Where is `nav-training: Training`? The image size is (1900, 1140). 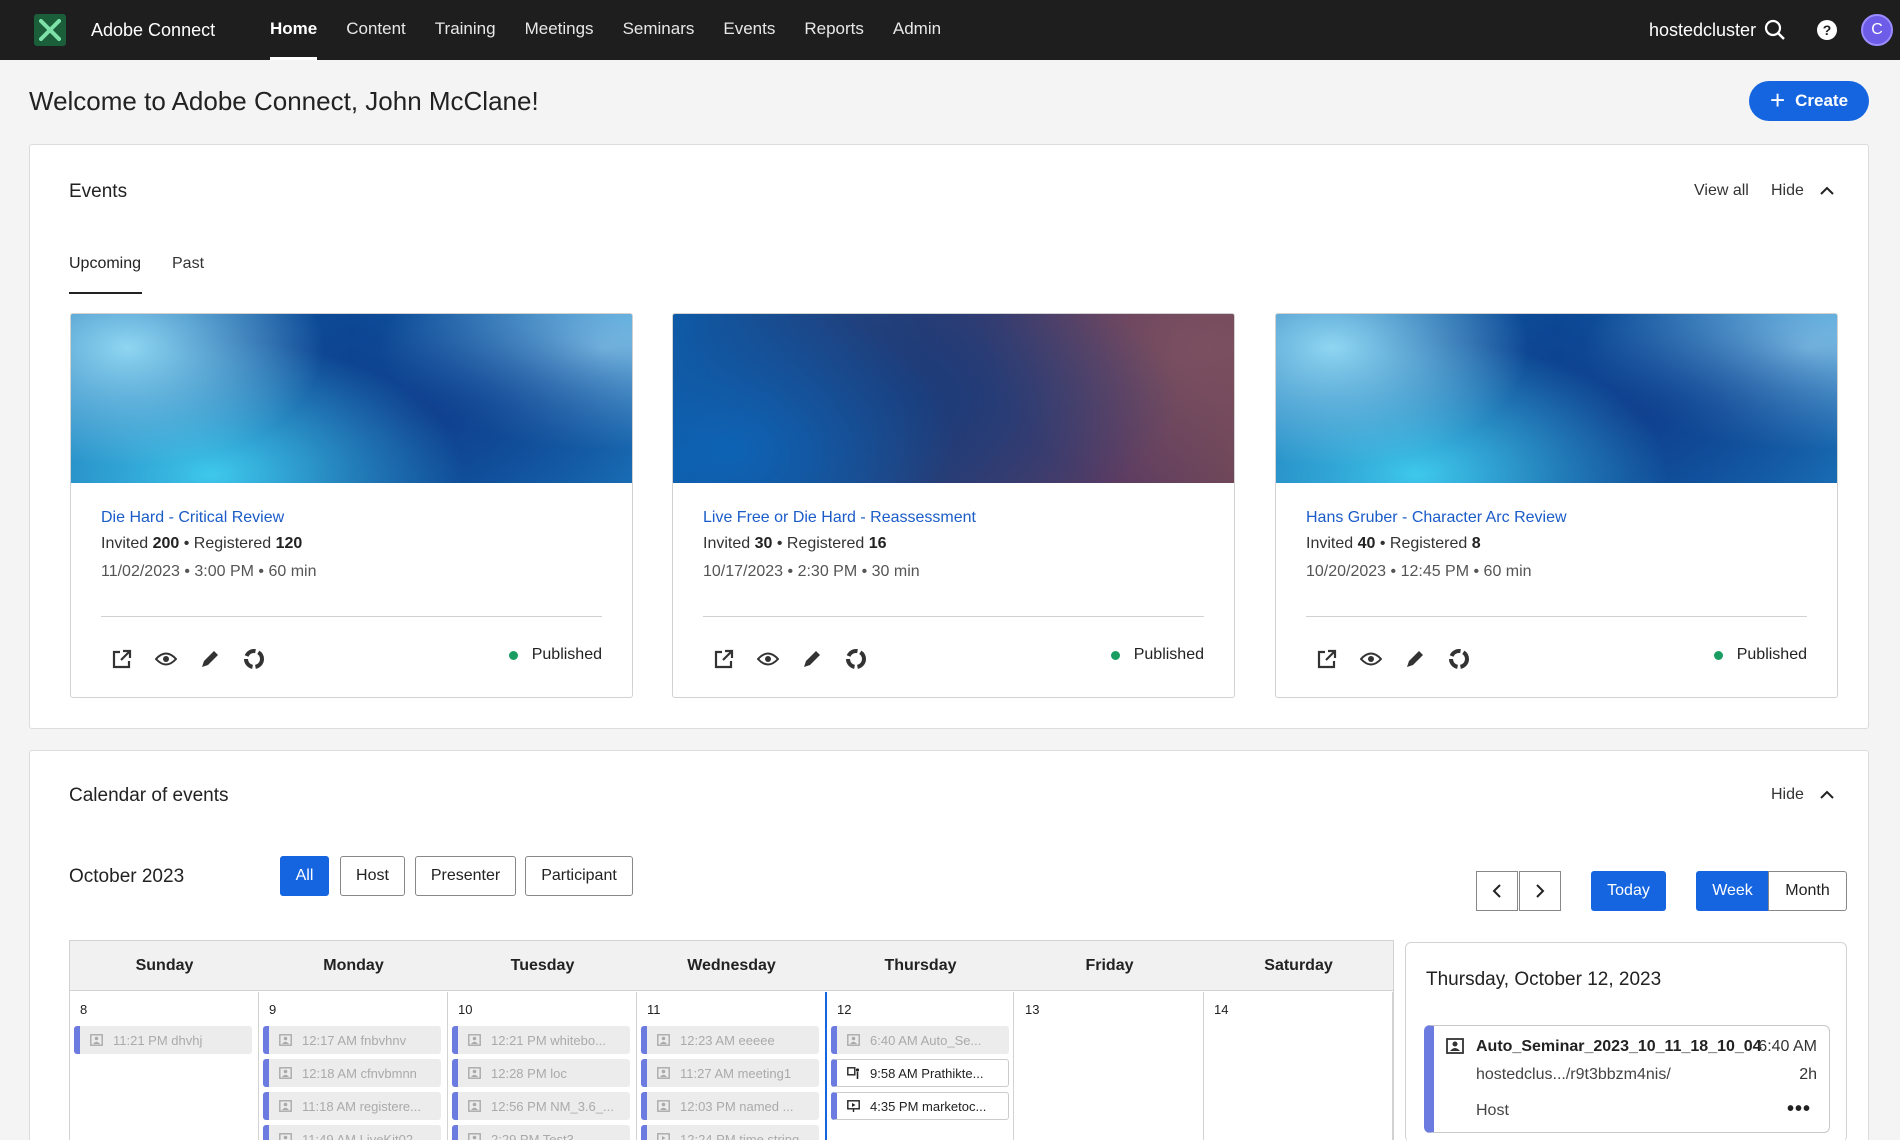 nav-training: Training is located at coordinates (465, 30).